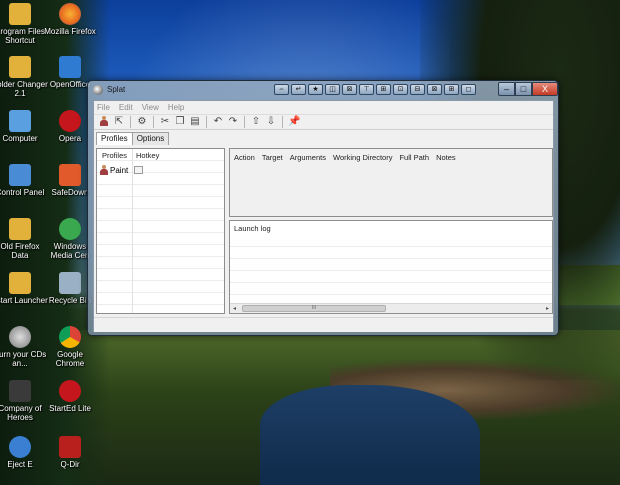 The image size is (620, 485). What do you see at coordinates (24, 89) in the screenshot?
I see `desktop-icon-label: Folder Changer 2.1` at bounding box center [24, 89].